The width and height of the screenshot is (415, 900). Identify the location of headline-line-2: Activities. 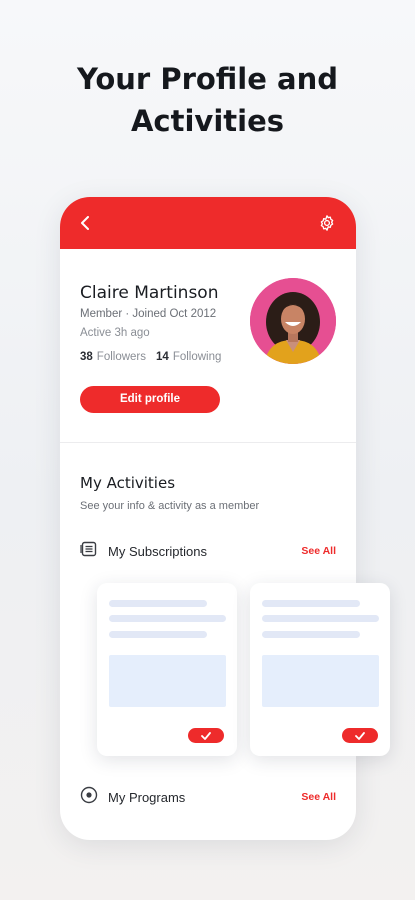
(207, 121).